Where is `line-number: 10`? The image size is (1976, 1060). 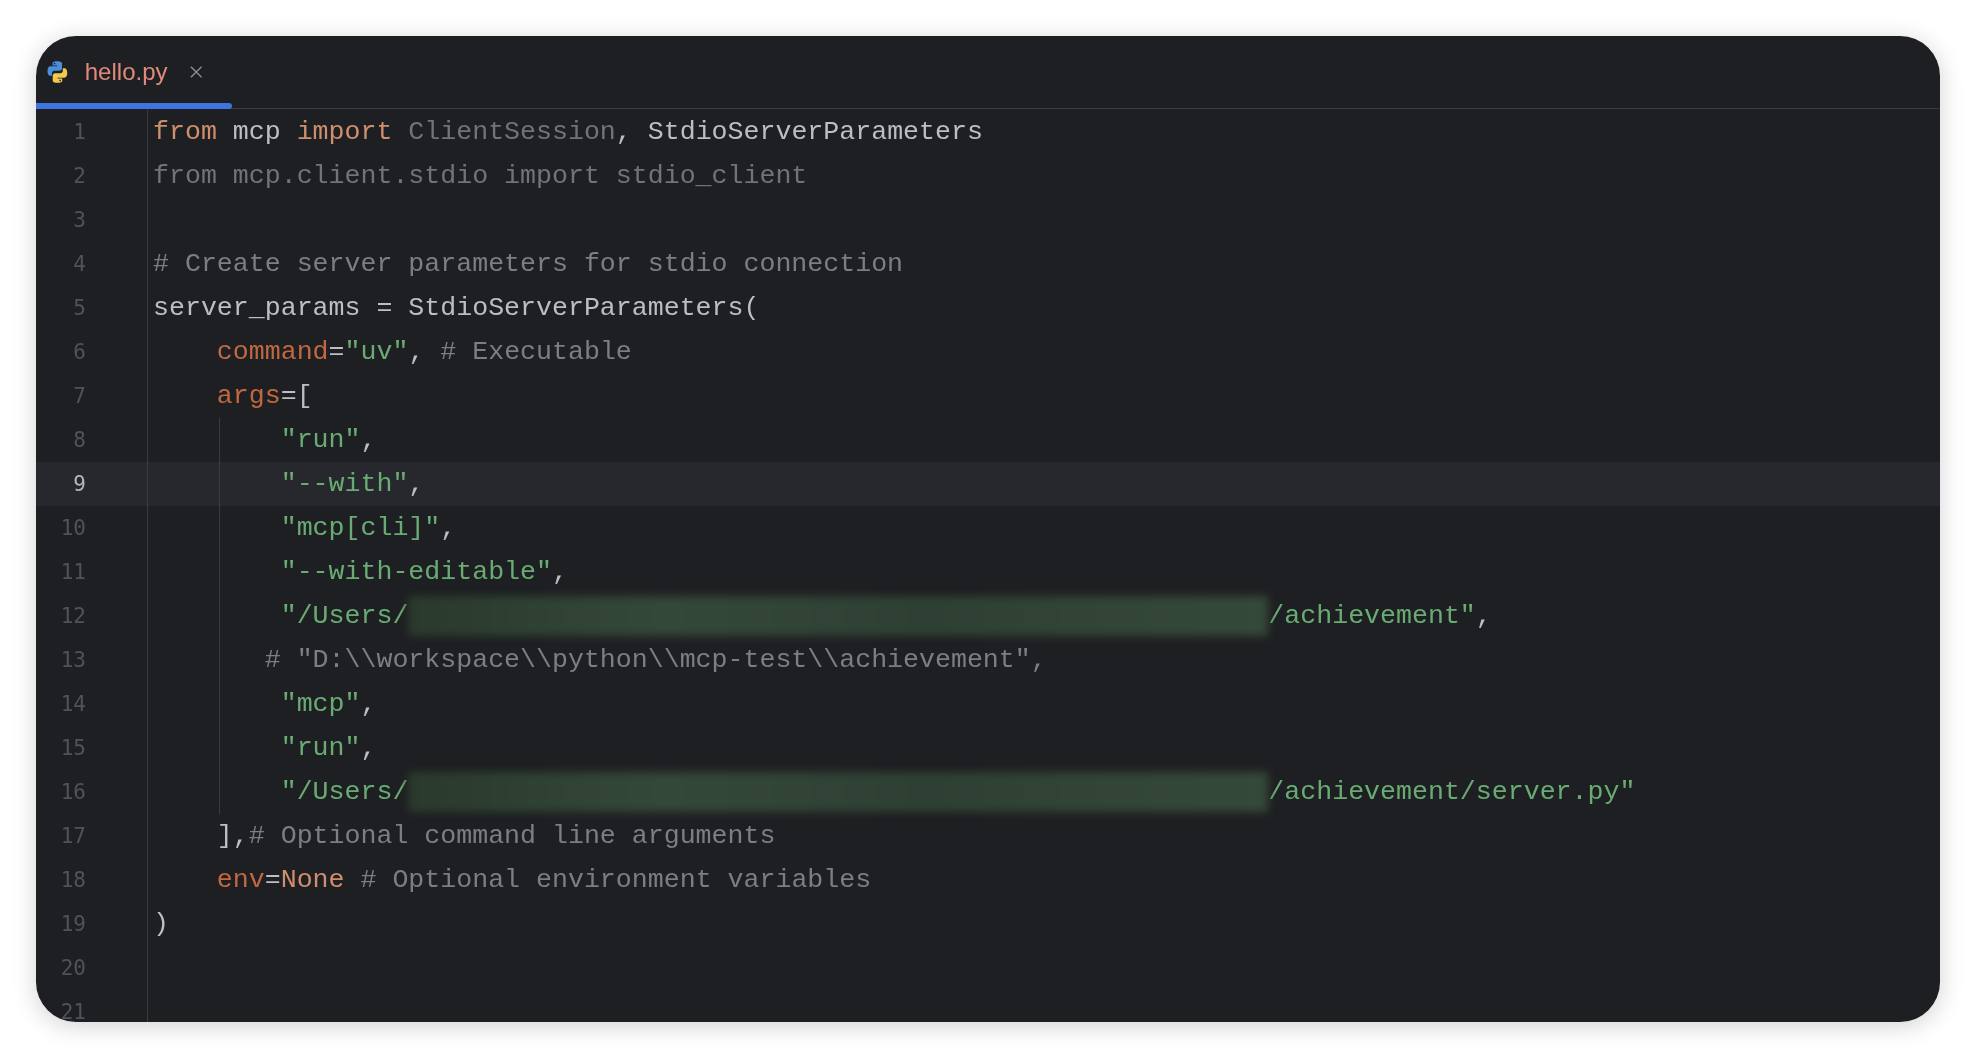 line-number: 10 is located at coordinates (72, 528).